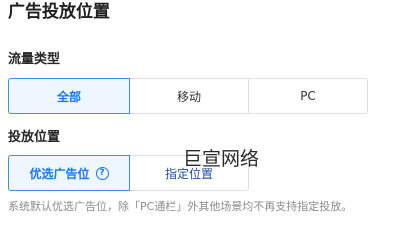 Image resolution: width=415 pixels, height=240 pixels. I want to click on traffic-option-all-label: 全部, so click(68, 96).